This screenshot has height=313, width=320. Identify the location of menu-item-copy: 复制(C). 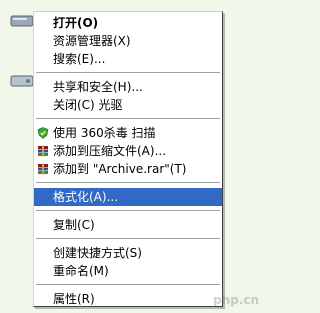
(128, 225).